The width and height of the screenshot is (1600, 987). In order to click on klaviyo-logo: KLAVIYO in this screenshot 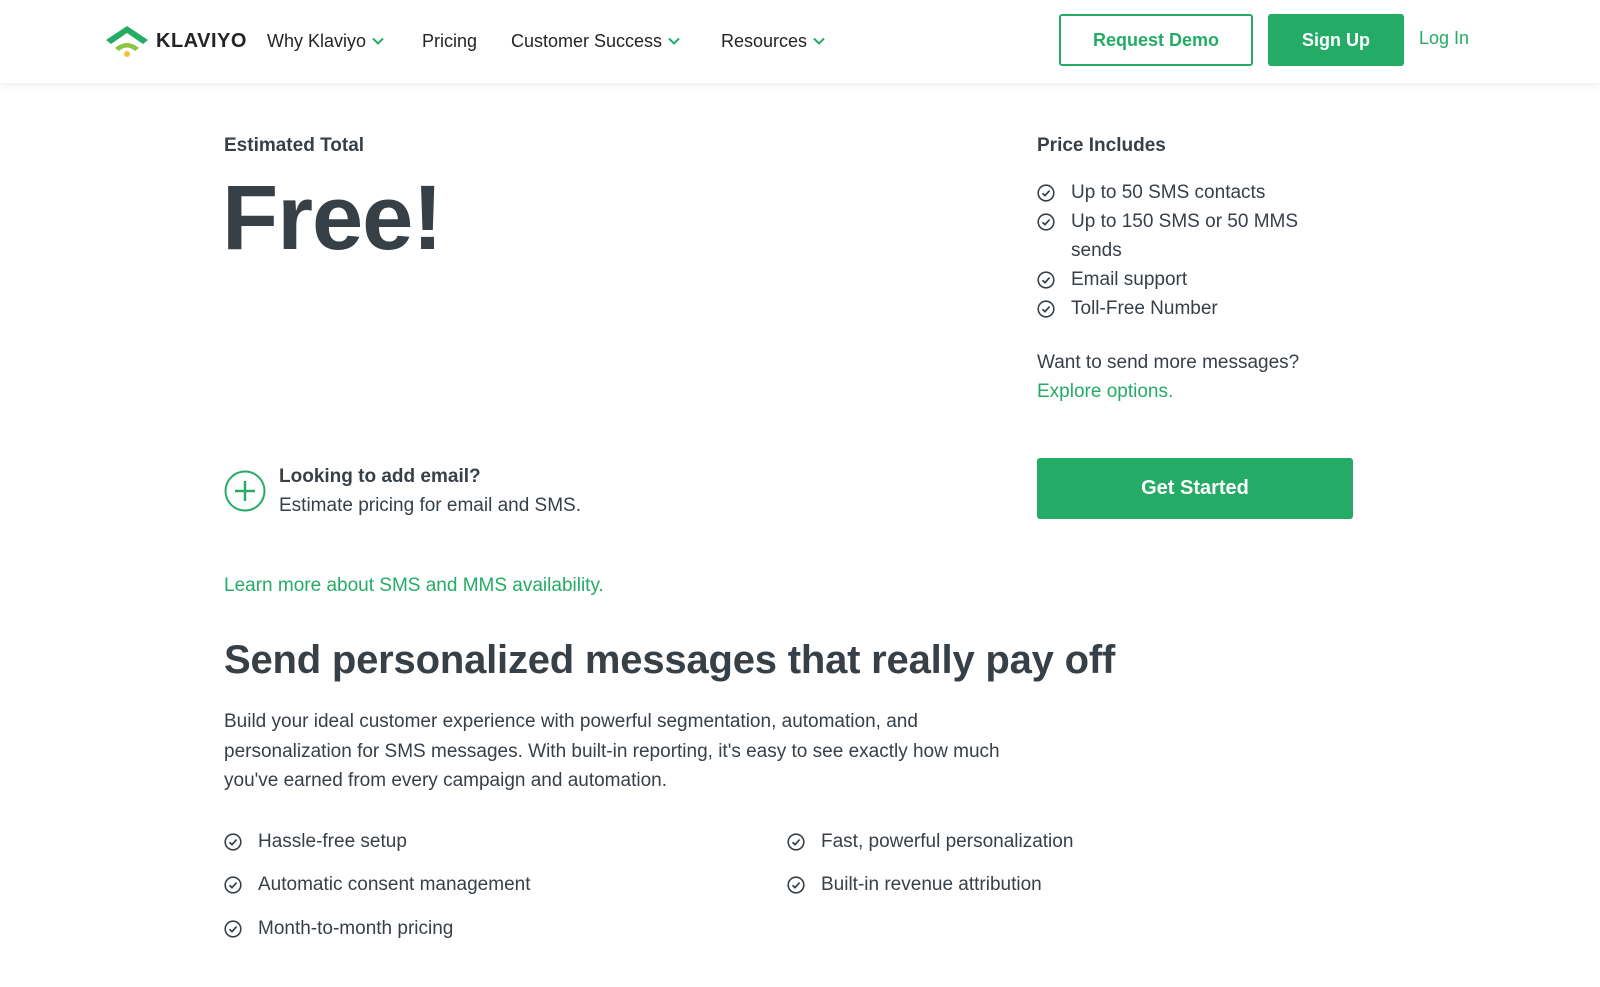, I will do `click(175, 41)`.